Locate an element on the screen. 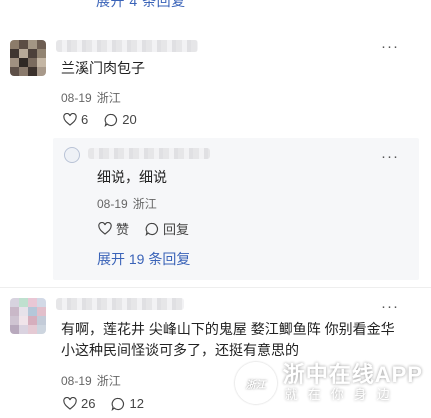 This screenshot has height=418, width=431. comment-text: 兰溪门肉包子 is located at coordinates (103, 68).